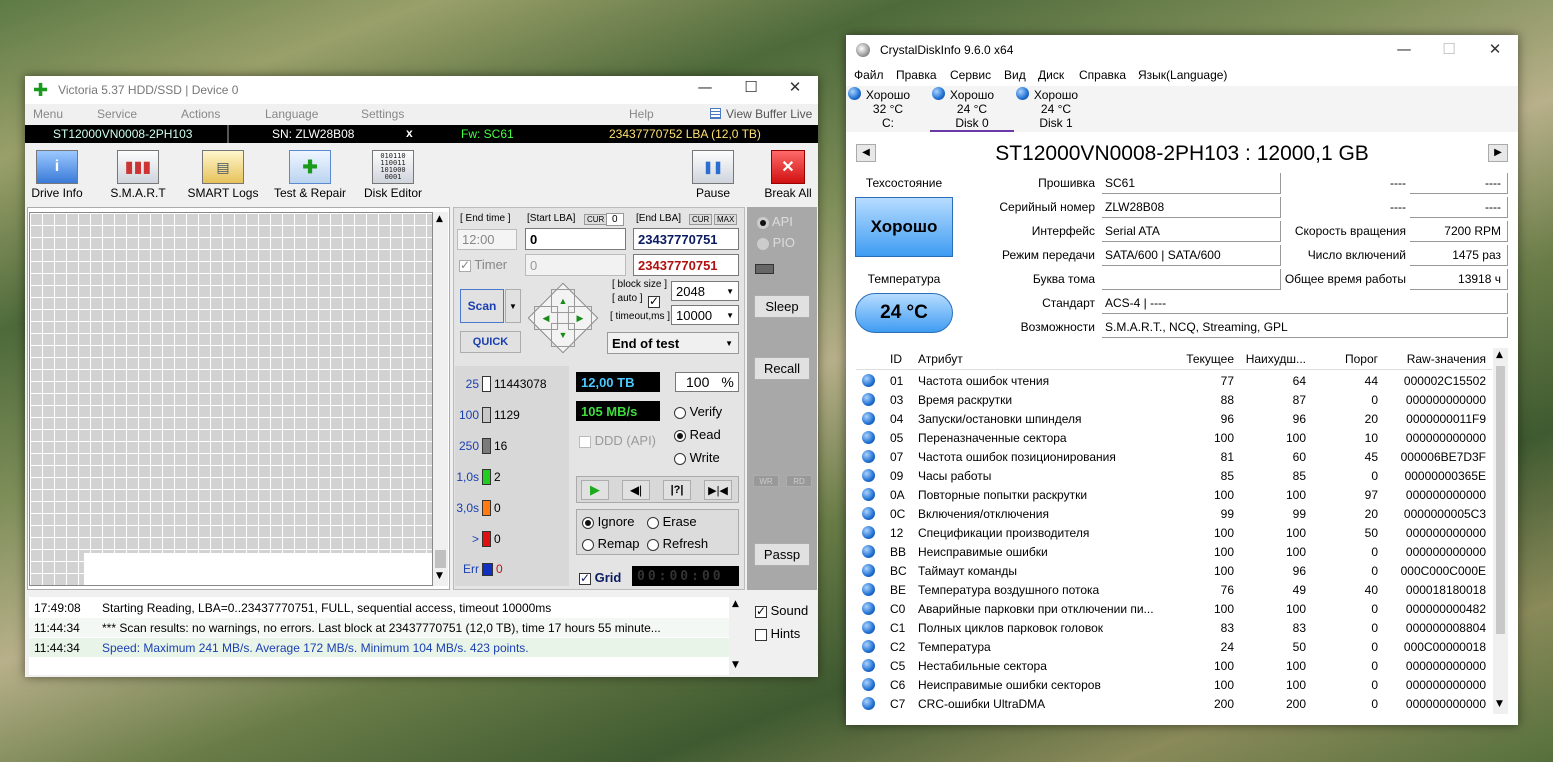  I want to click on max-button: MAX, so click(726, 219).